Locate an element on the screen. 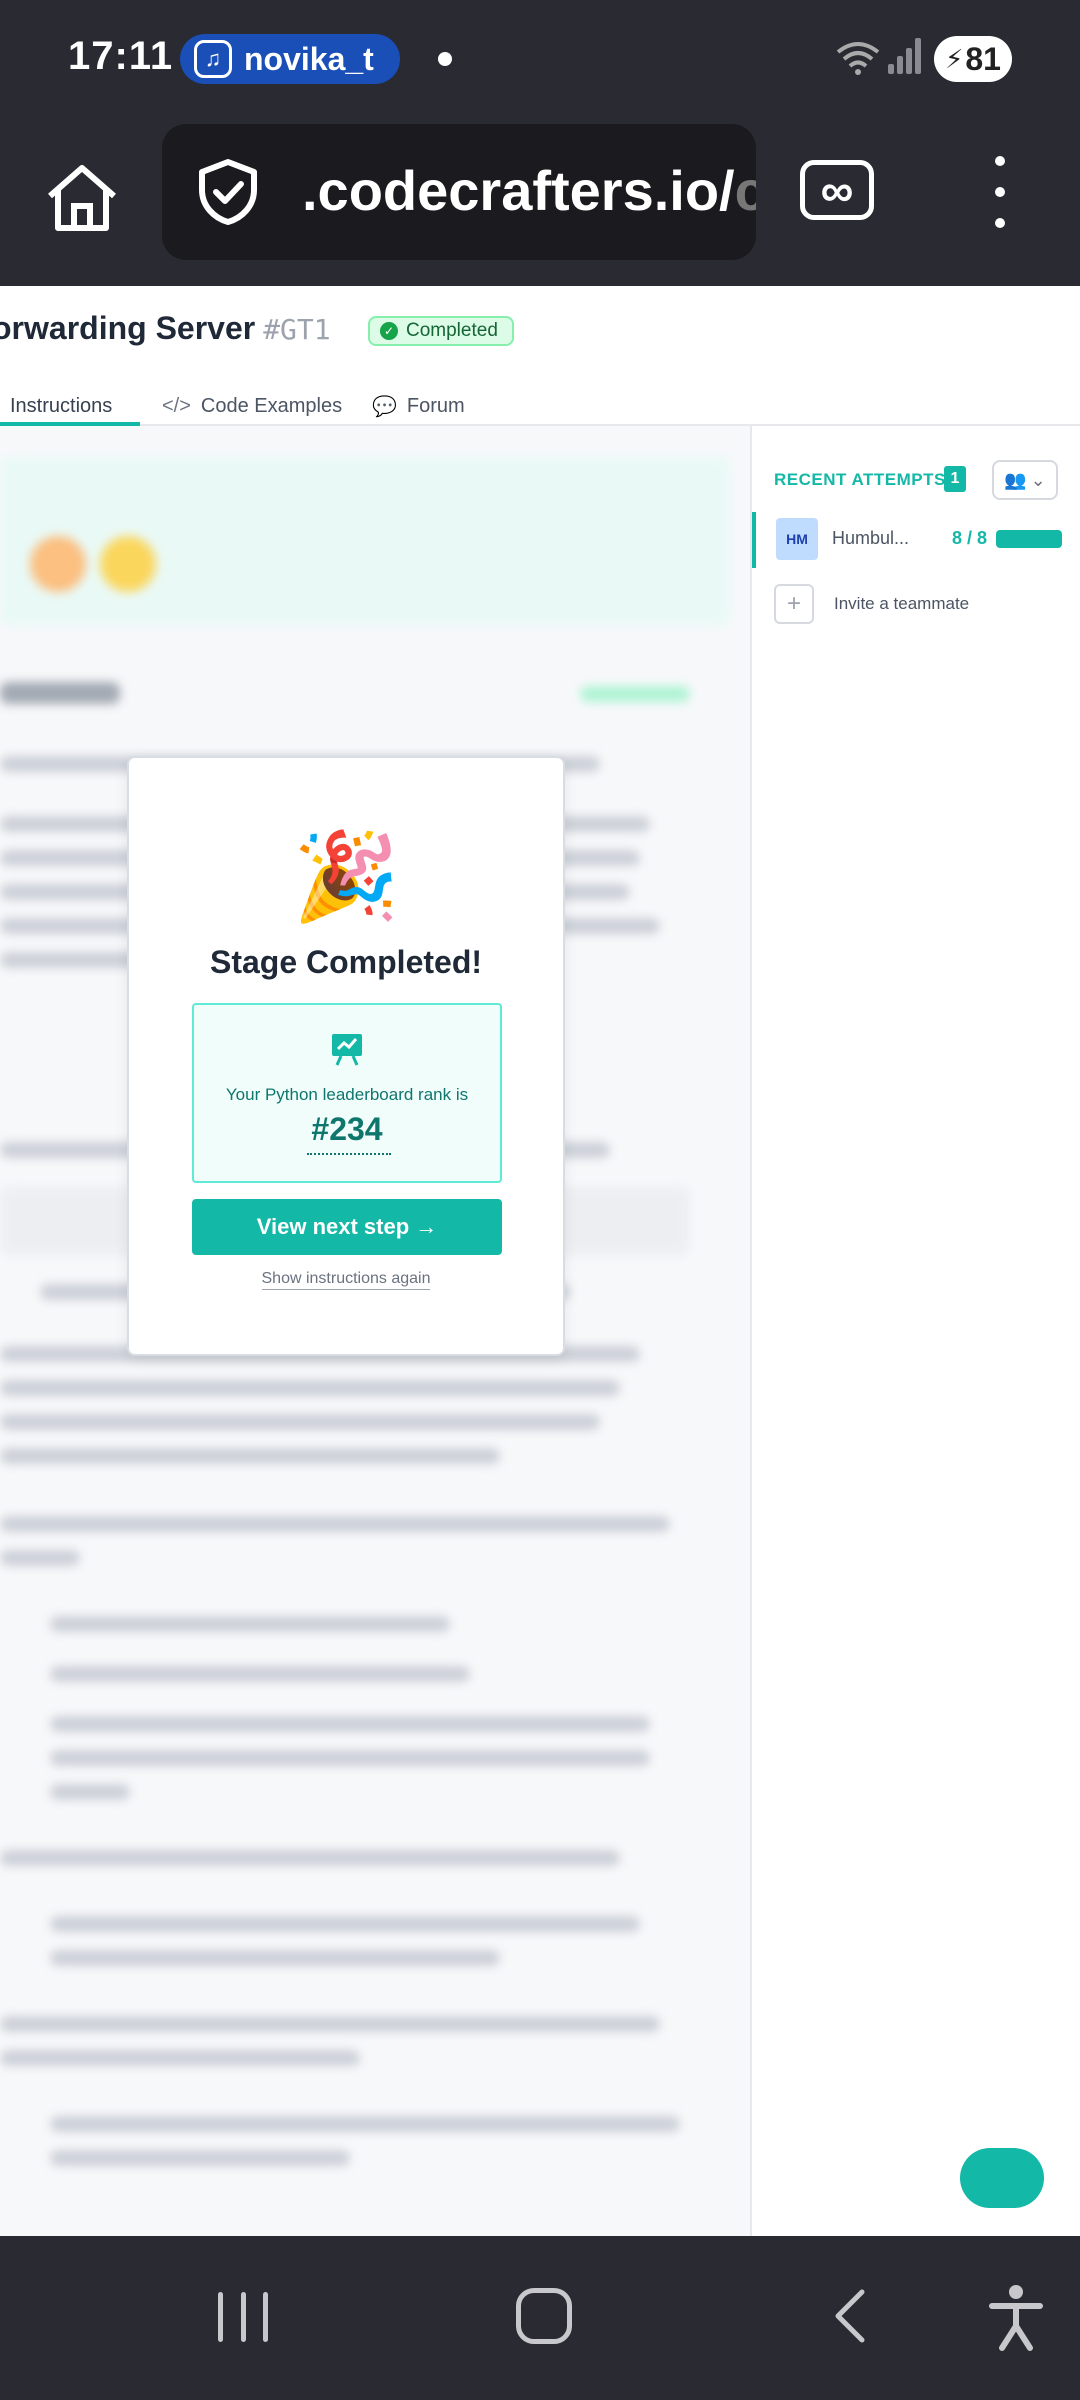  team-dropdown-button: 👥 ⌄ is located at coordinates (1025, 480).